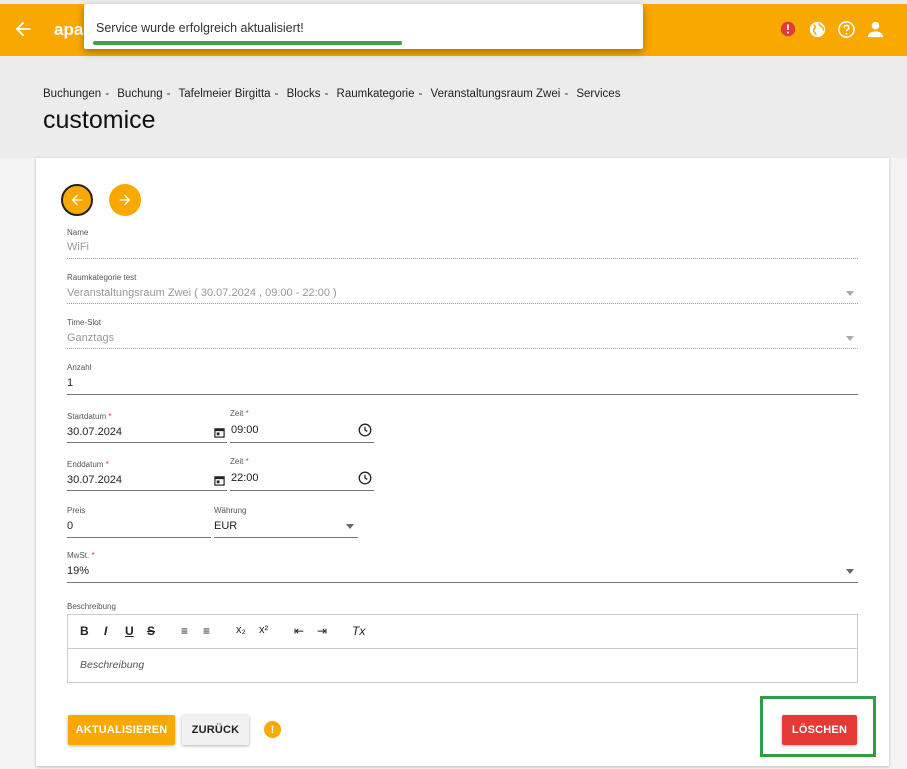 This screenshot has width=907, height=769. What do you see at coordinates (151, 631) in the screenshot?
I see `strikethrough-button: S` at bounding box center [151, 631].